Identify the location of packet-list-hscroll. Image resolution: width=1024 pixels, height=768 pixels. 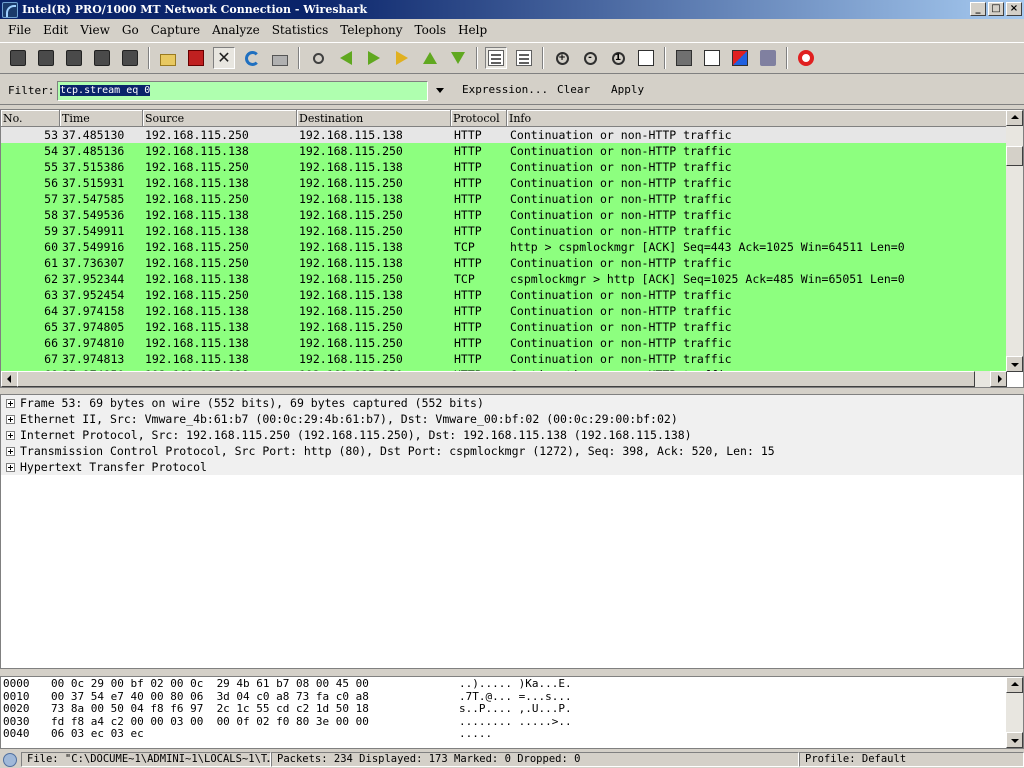
(504, 379).